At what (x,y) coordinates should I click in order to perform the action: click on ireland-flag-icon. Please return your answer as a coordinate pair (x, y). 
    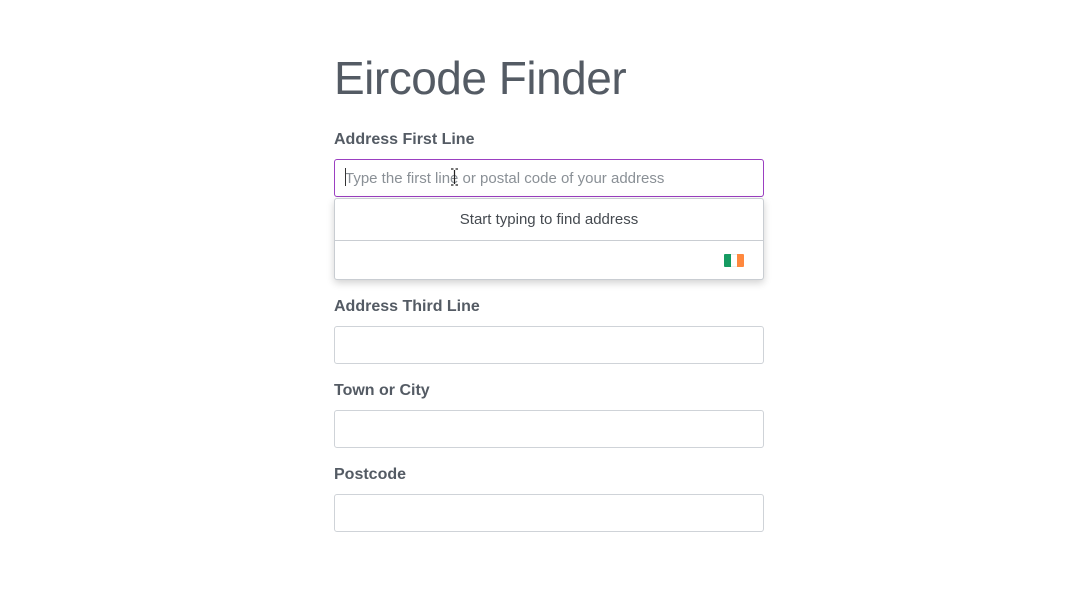
    Looking at the image, I should click on (734, 260).